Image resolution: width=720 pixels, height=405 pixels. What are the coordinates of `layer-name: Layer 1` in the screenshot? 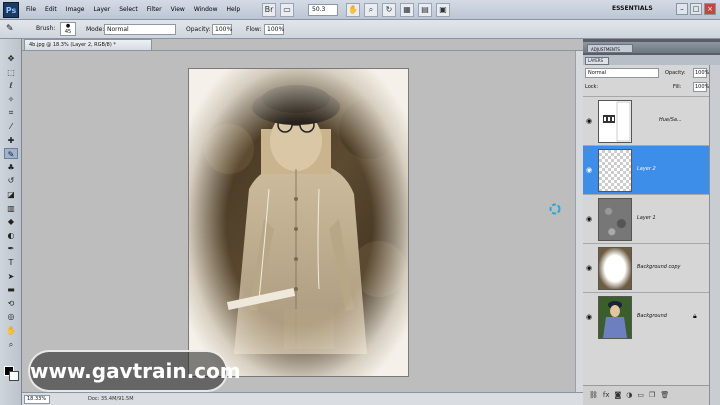 It's located at (646, 218).